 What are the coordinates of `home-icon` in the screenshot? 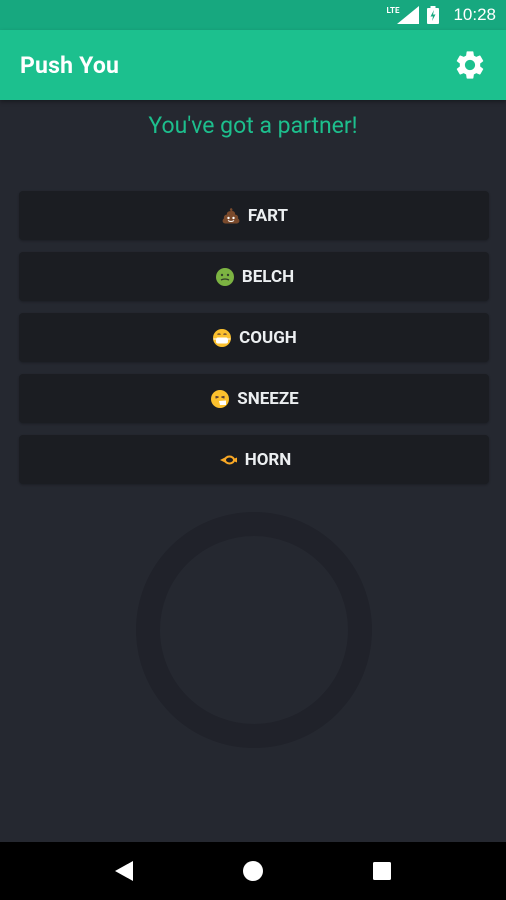 It's located at (252, 871).